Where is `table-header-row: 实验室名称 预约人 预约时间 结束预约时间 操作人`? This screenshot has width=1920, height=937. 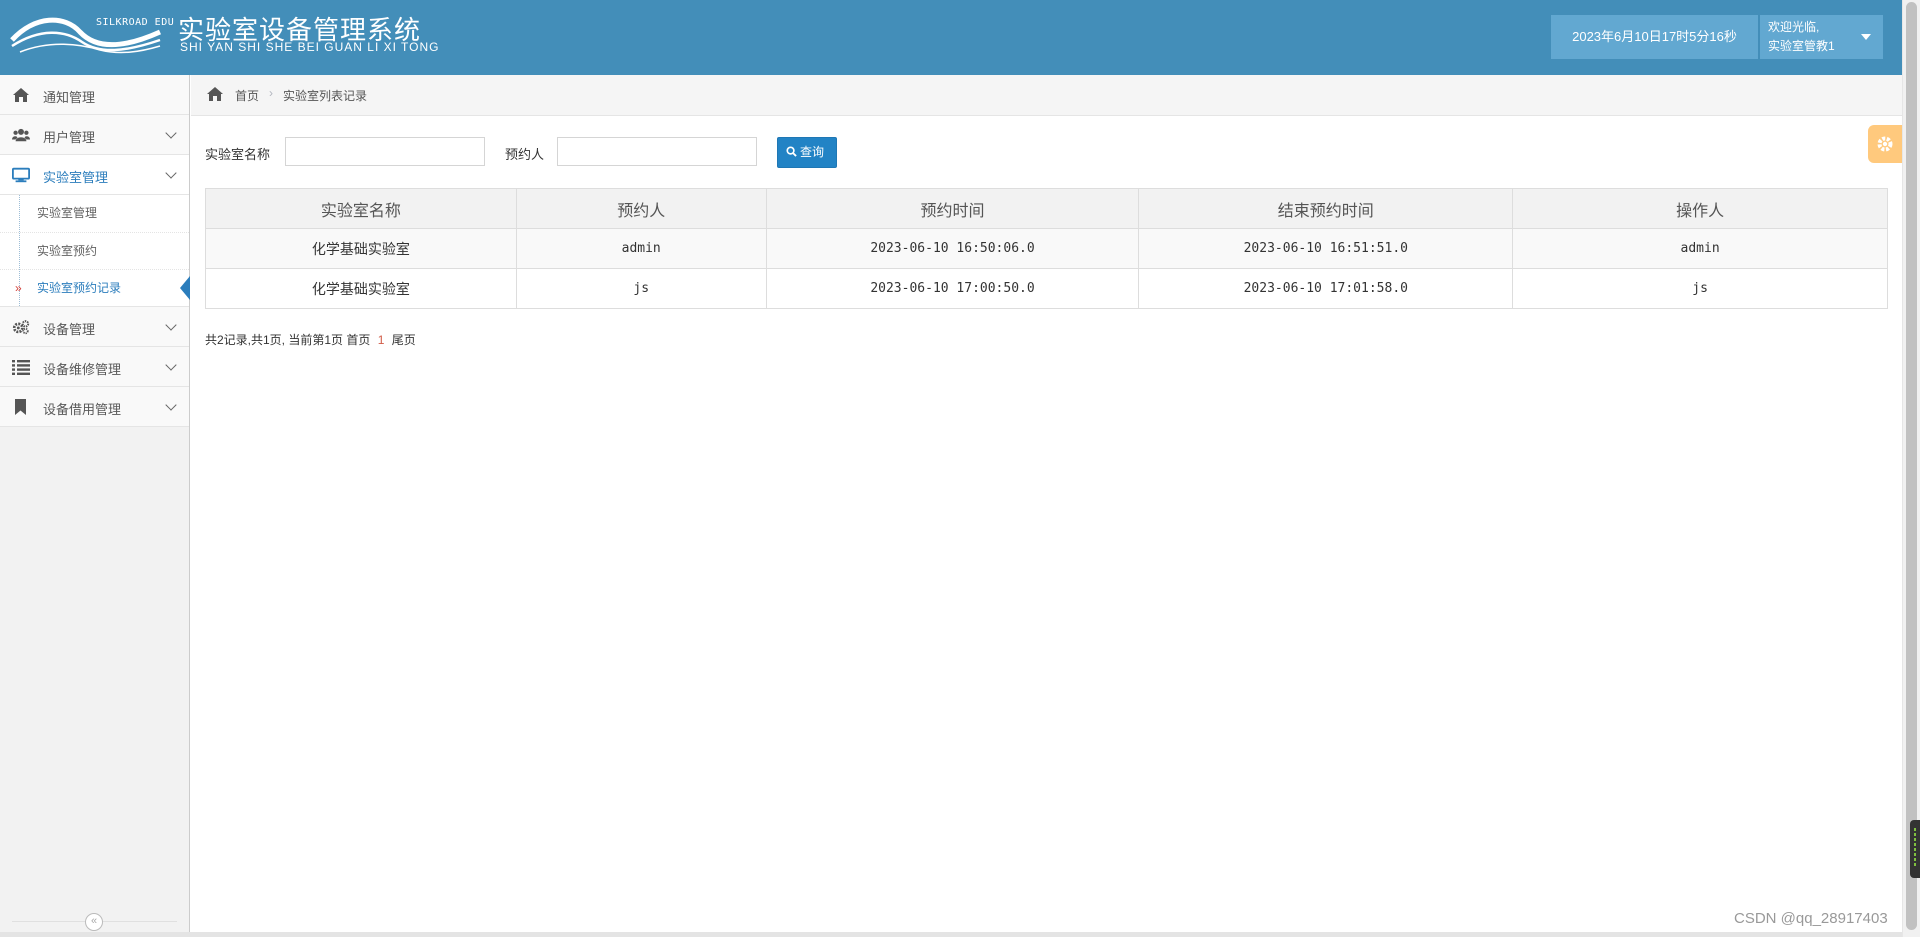
table-header-row: 实验室名称 预约人 预约时间 结束预约时间 操作人 is located at coordinates (1046, 208).